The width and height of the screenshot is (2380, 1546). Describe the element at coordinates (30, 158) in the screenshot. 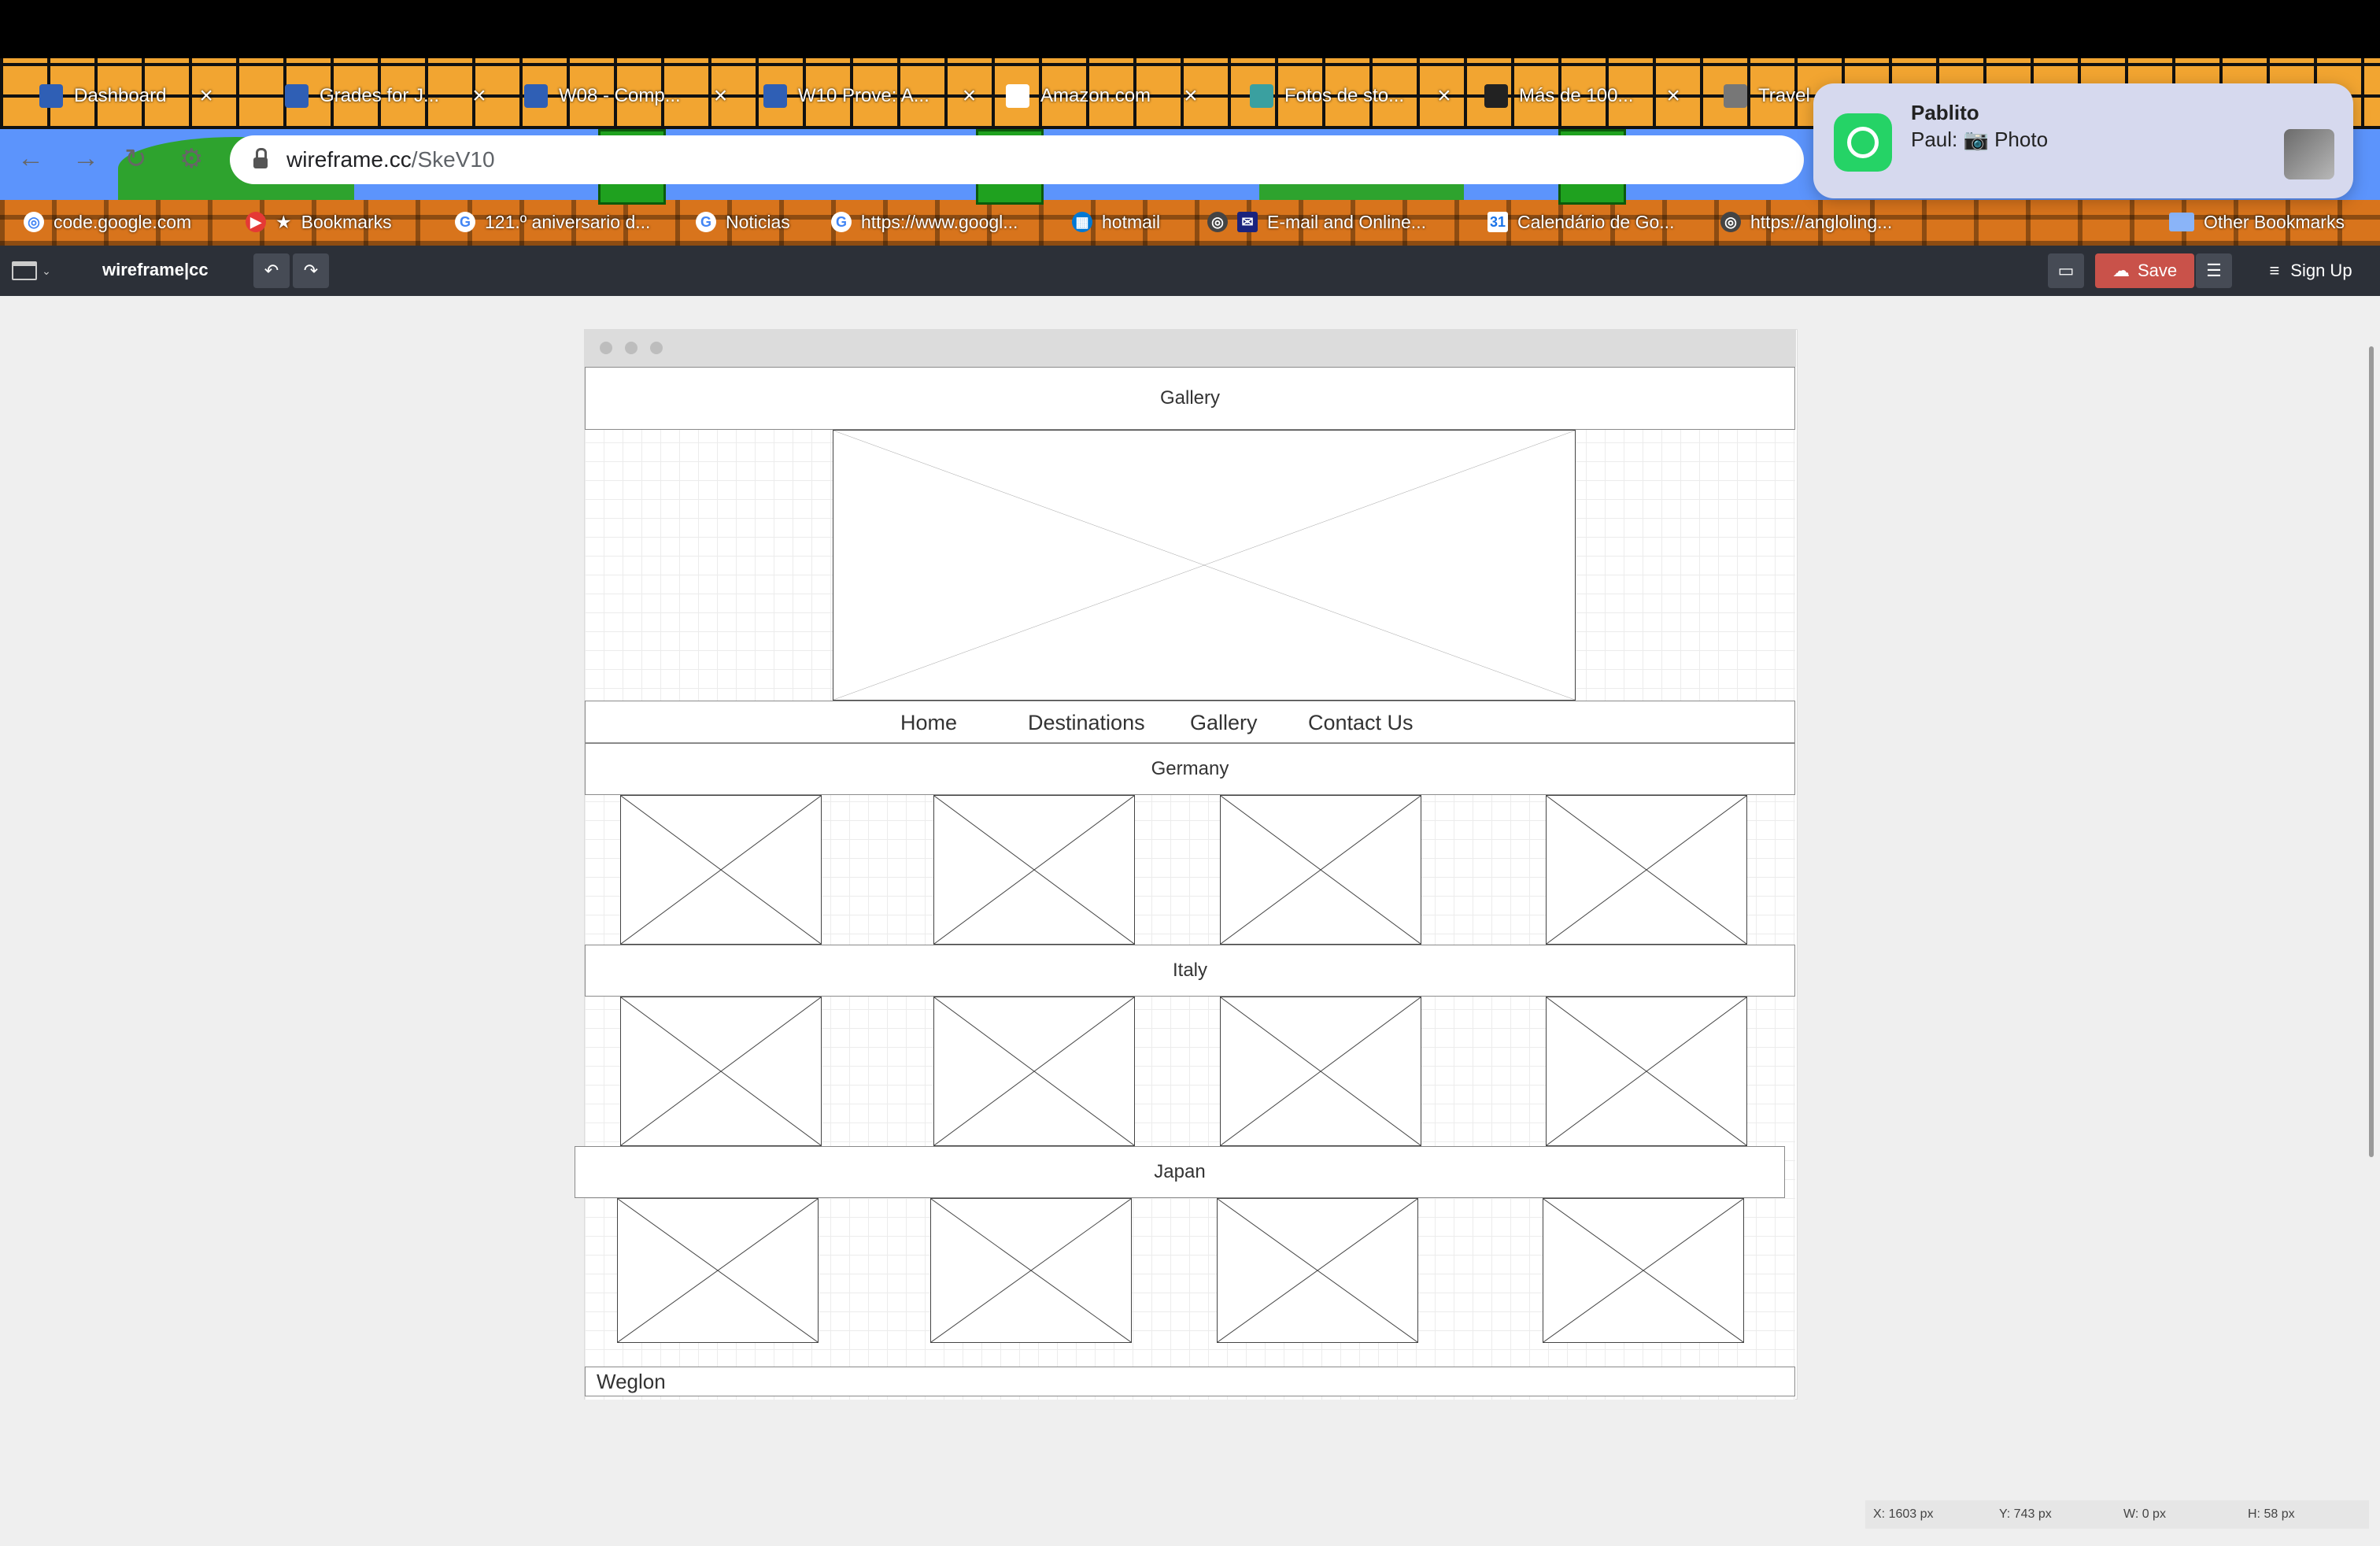

I see `back-icon: ←` at that location.